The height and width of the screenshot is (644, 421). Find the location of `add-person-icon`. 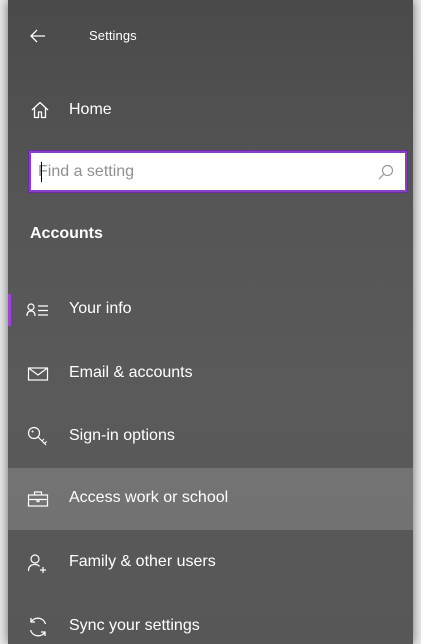

add-person-icon is located at coordinates (38, 563).